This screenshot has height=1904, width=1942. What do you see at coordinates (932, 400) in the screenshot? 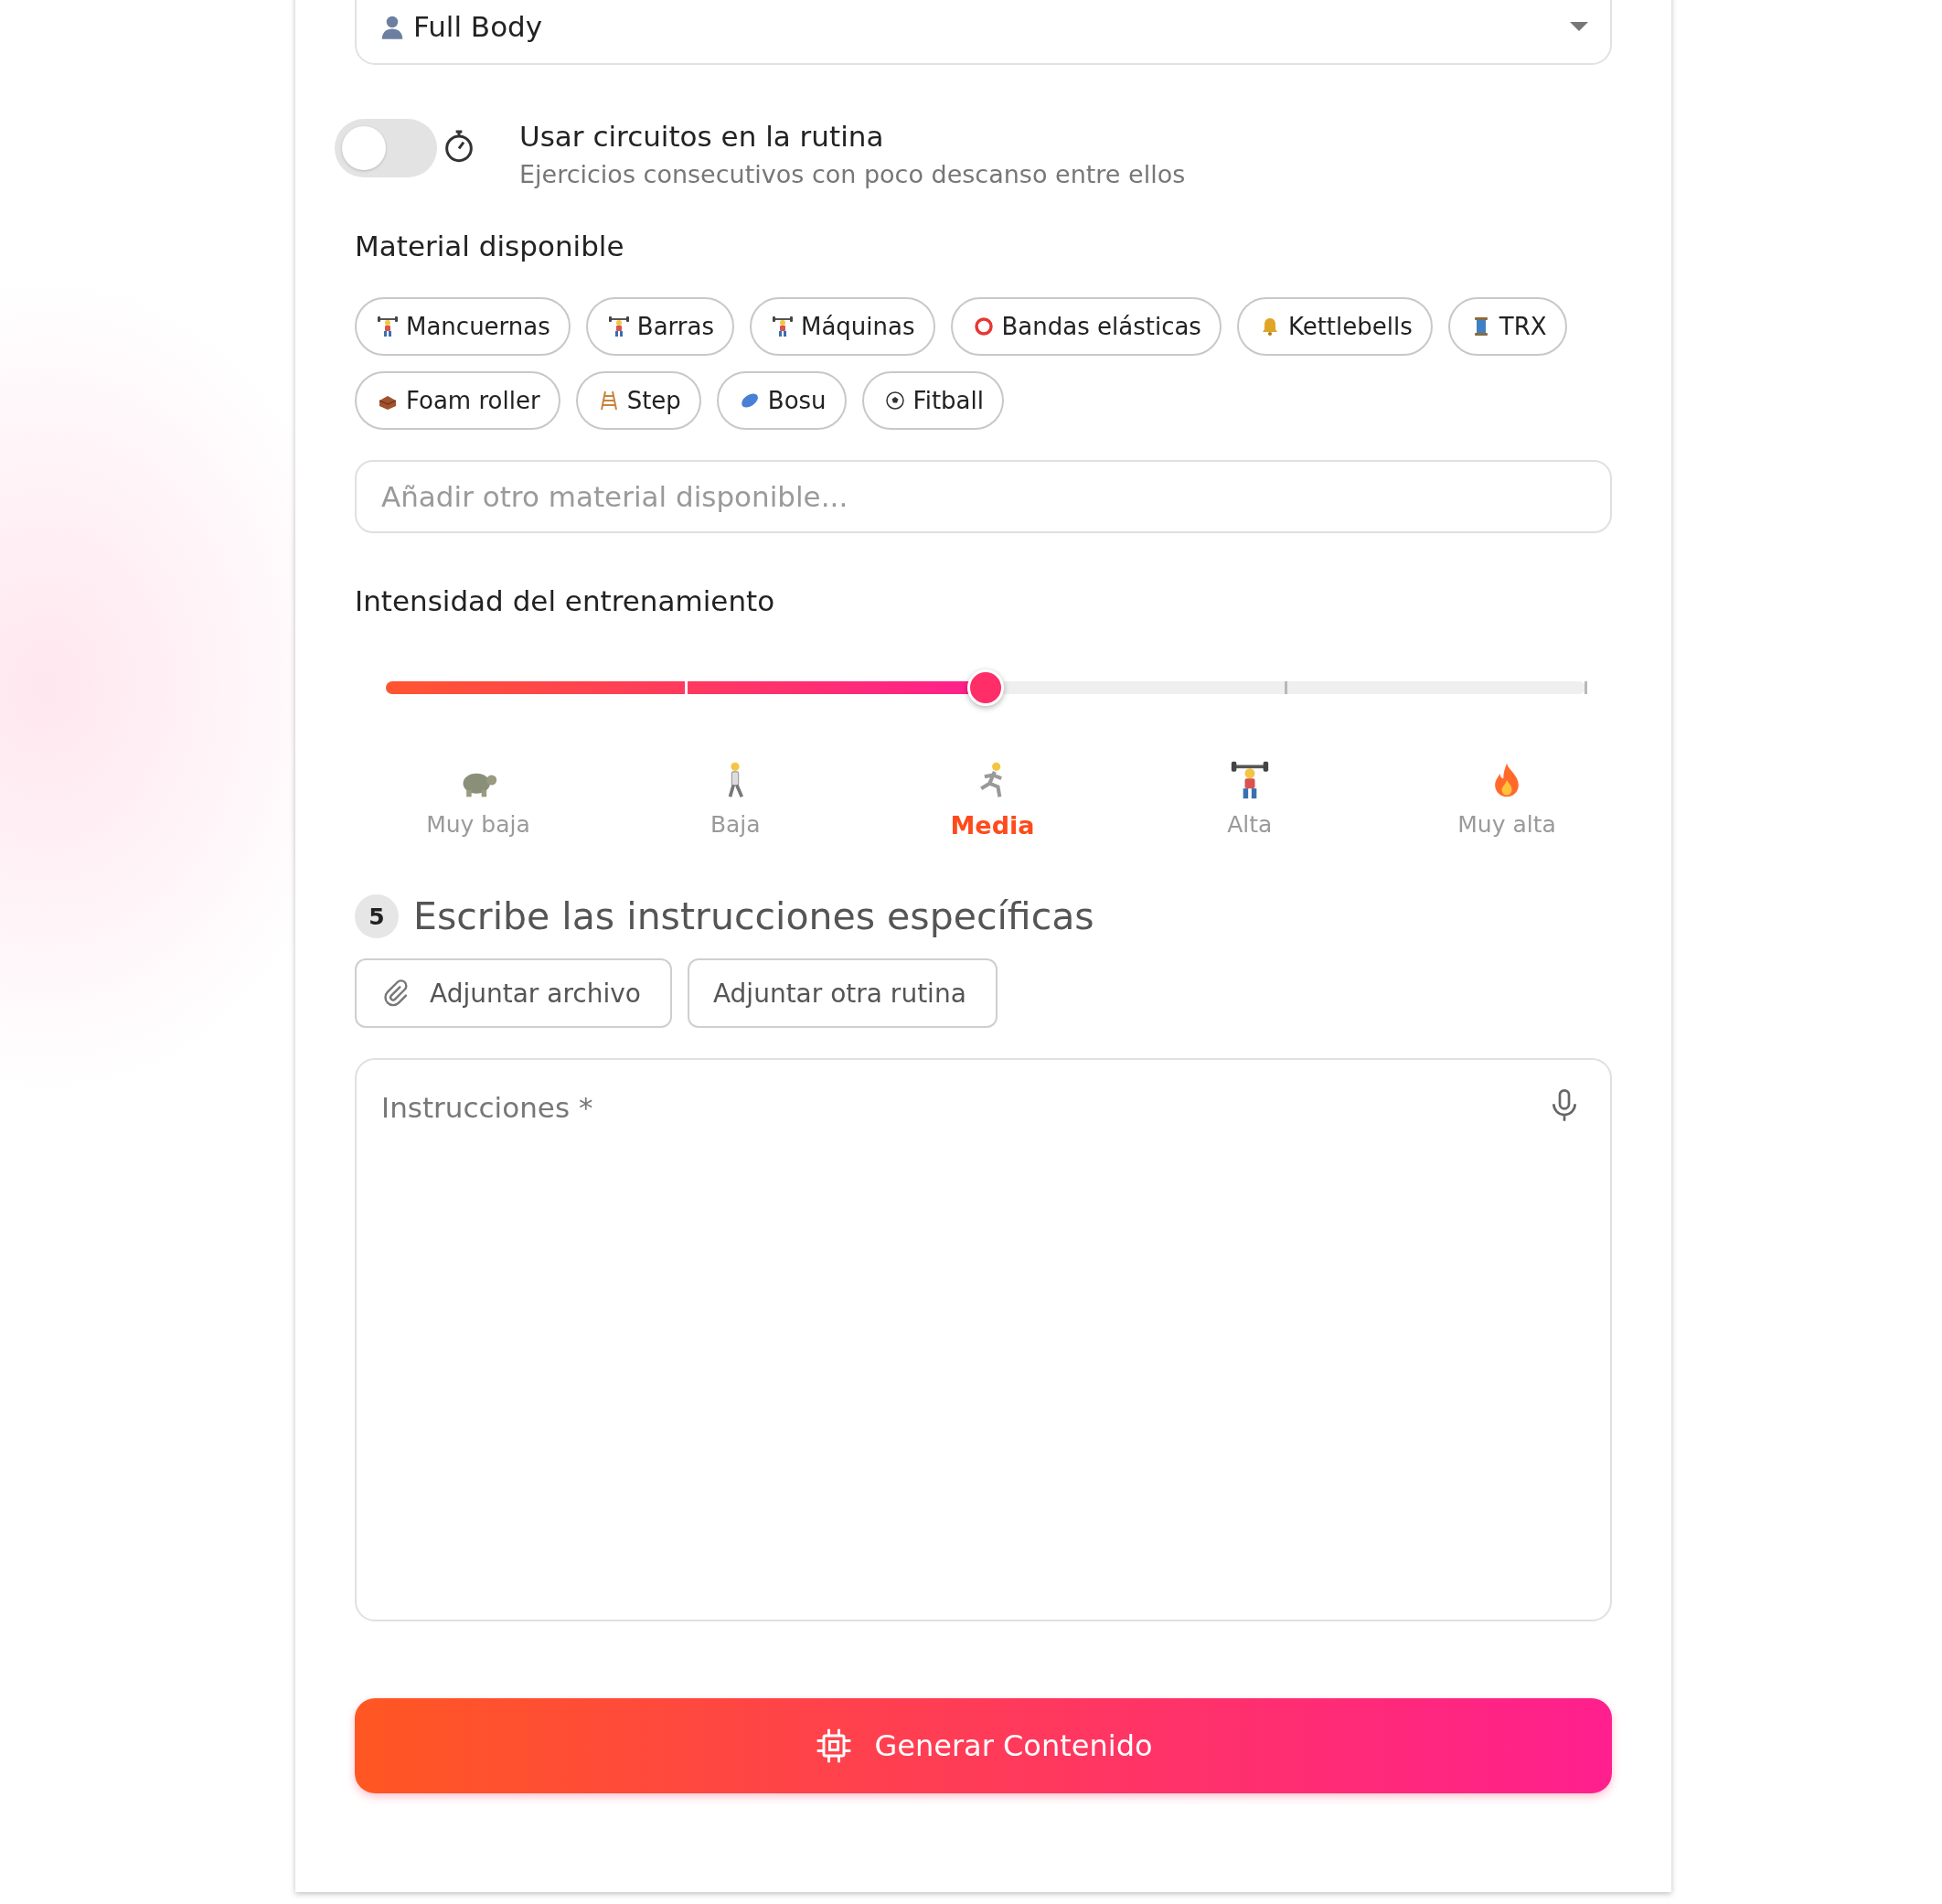
I see `equipment-chip: Fitball` at bounding box center [932, 400].